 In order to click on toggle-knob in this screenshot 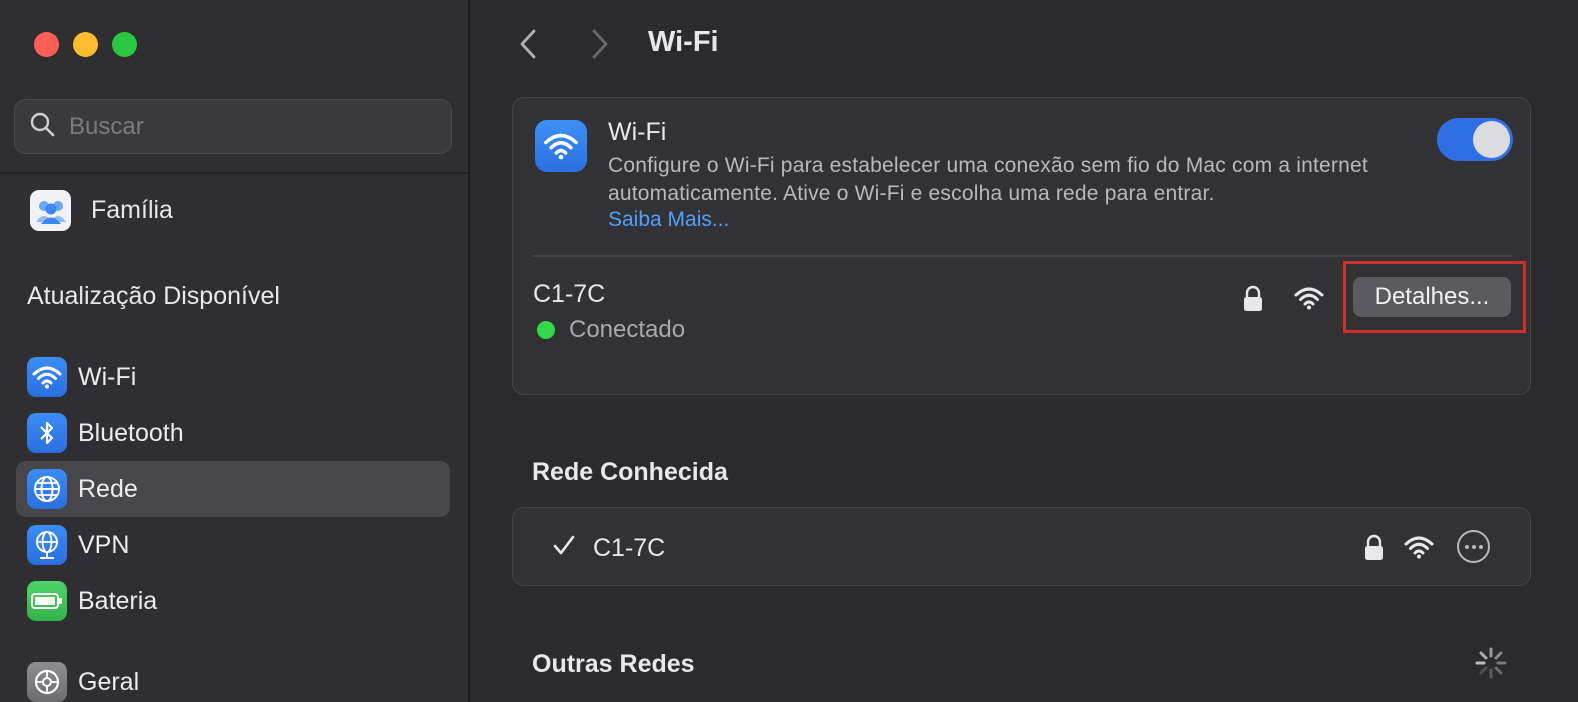, I will do `click(1491, 139)`.